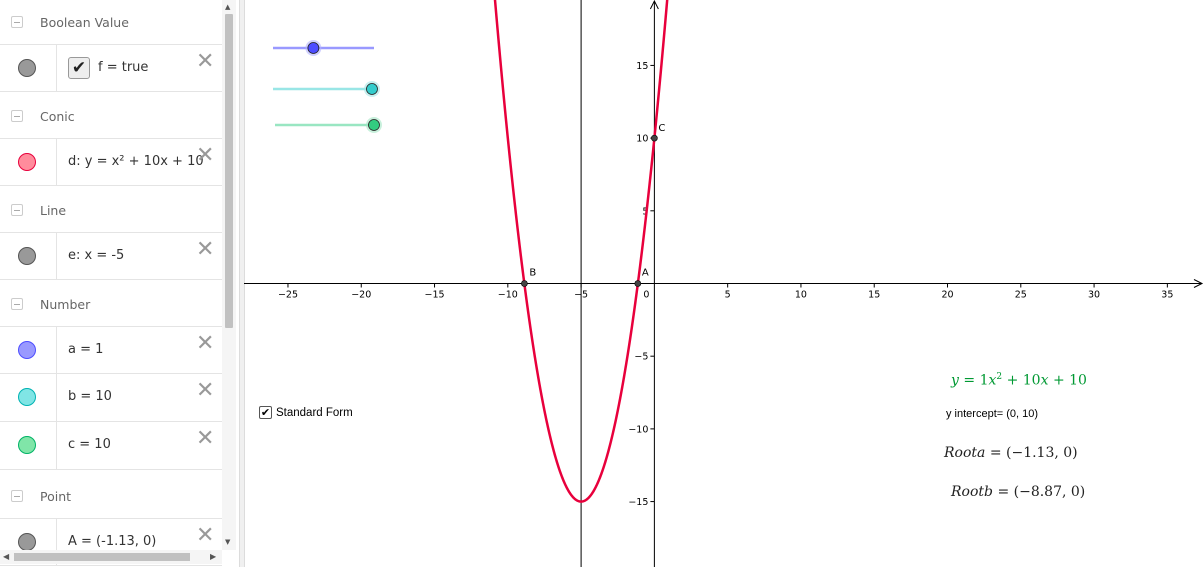 This screenshot has height=567, width=1204. What do you see at coordinates (969, 380) in the screenshot?
I see `eq-equals: =` at bounding box center [969, 380].